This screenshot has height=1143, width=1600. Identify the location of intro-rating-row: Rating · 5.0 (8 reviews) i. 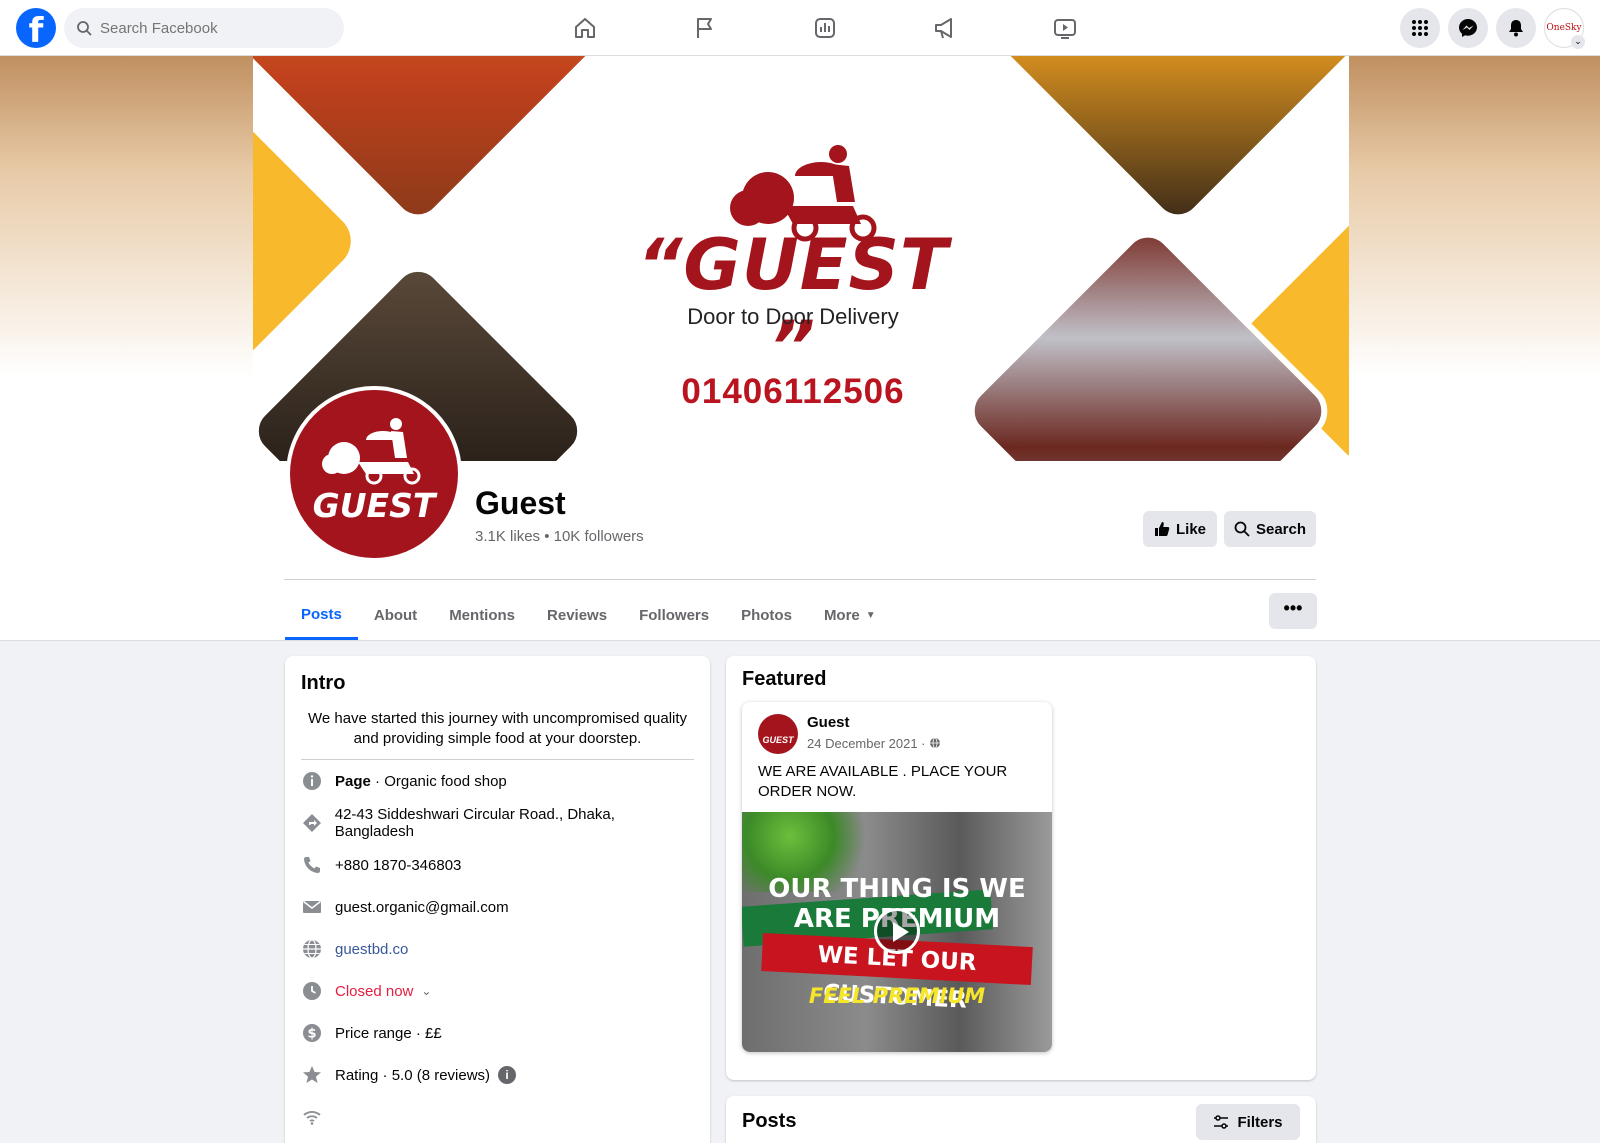
(497, 1075).